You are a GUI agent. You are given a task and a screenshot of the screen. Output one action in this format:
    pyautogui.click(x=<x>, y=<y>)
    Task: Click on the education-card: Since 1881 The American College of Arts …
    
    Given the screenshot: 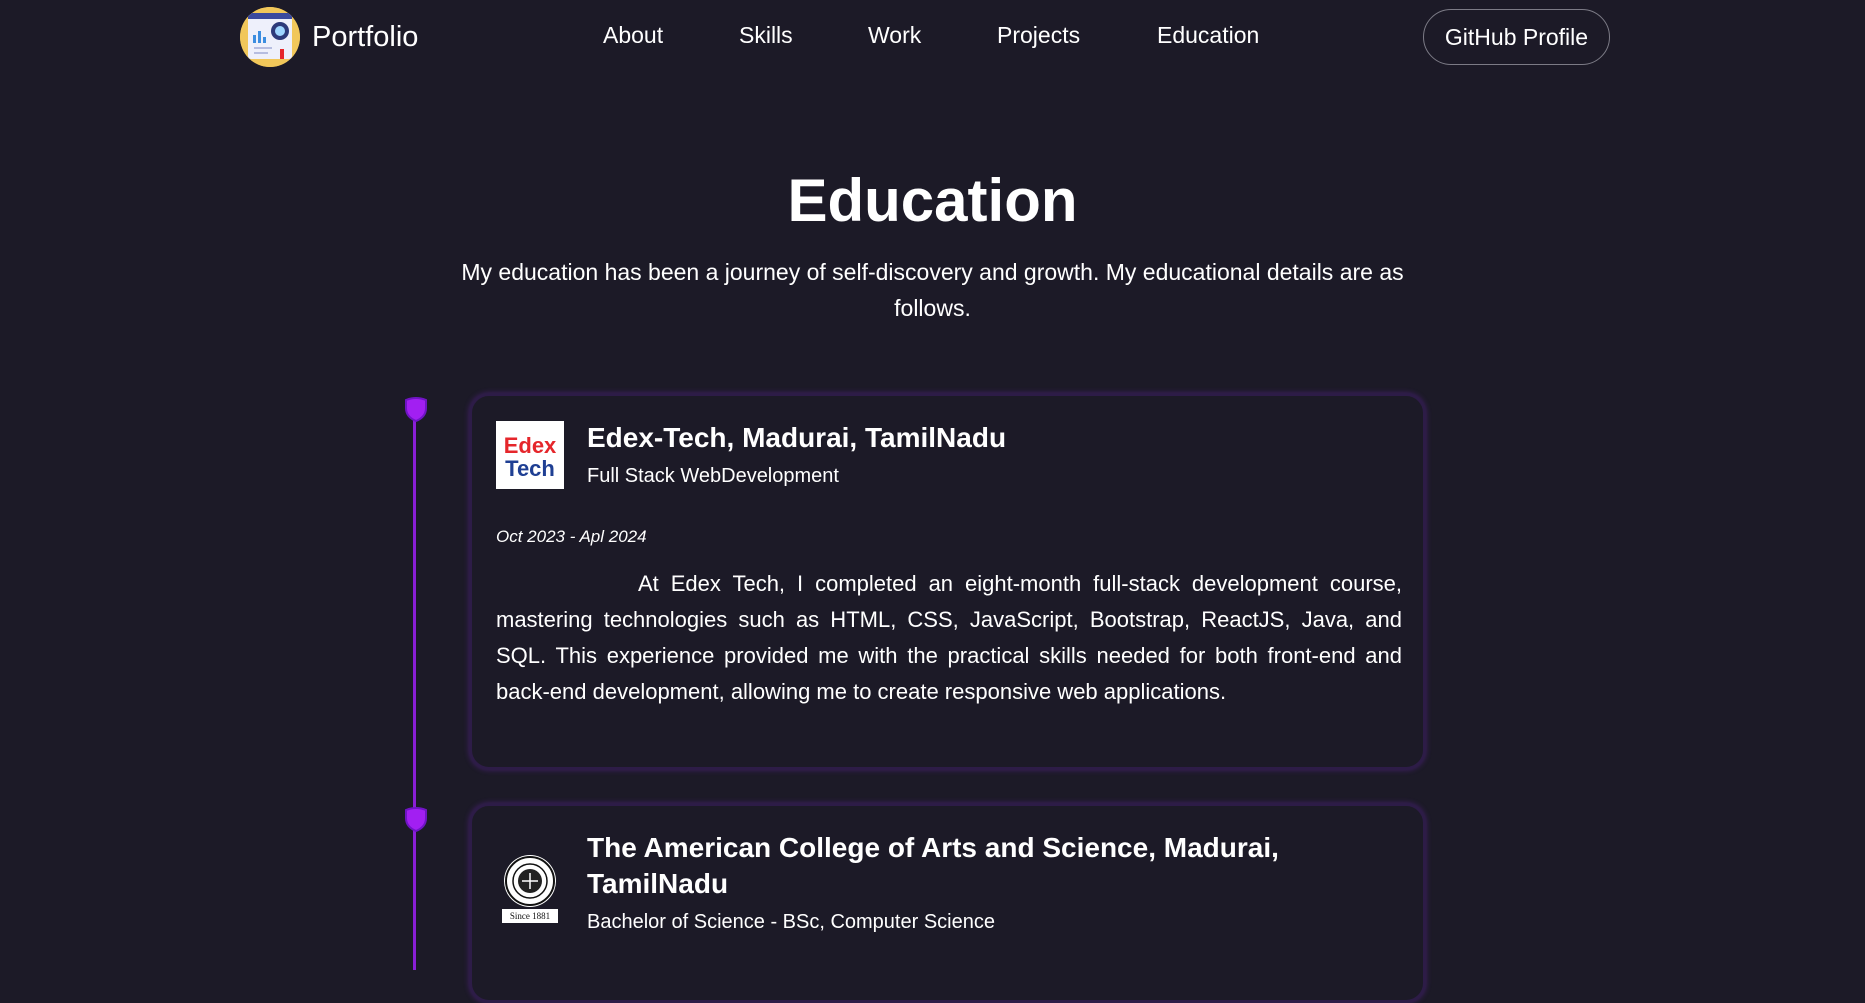 What is the action you would take?
    pyautogui.click(x=947, y=903)
    